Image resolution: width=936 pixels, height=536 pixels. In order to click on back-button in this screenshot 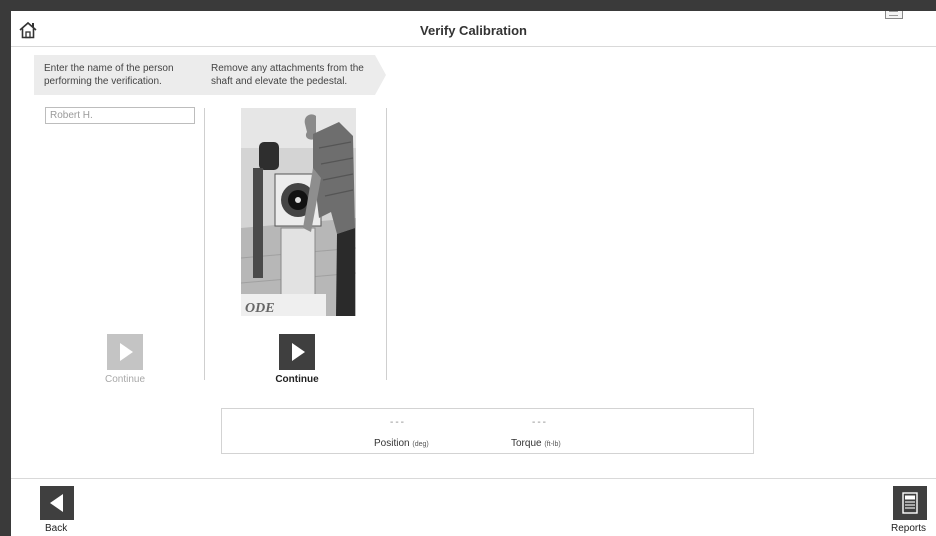, I will do `click(57, 503)`.